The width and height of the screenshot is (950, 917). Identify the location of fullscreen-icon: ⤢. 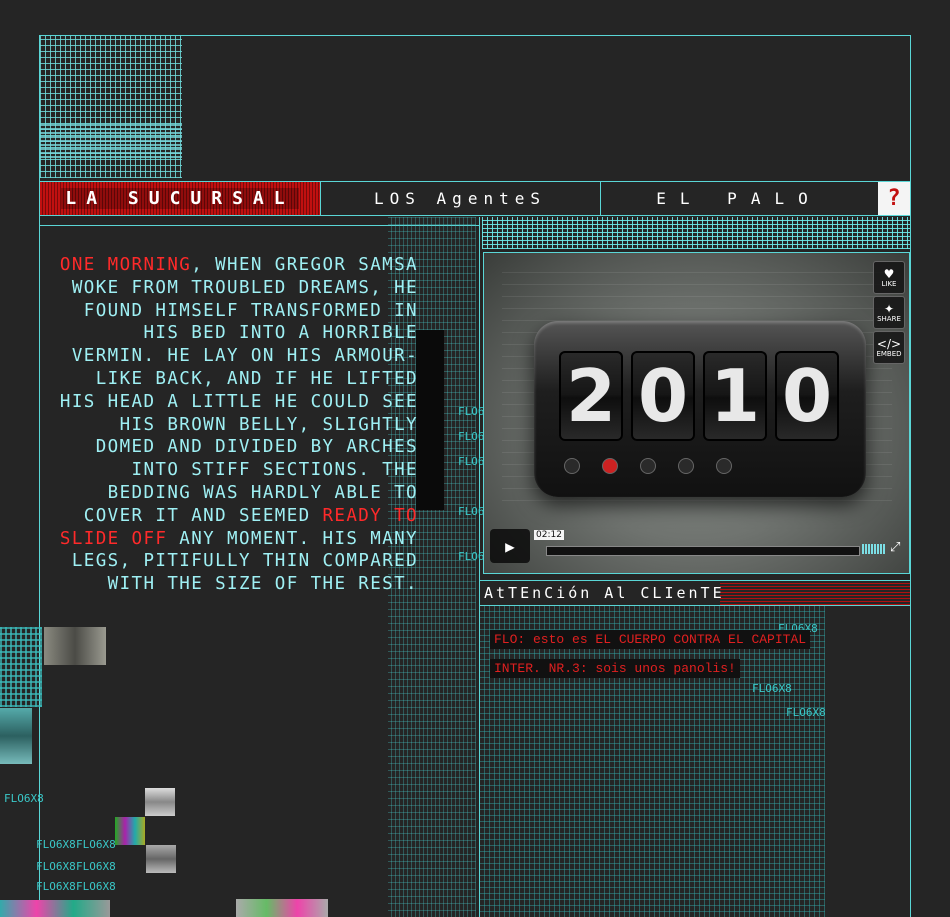
(895, 547).